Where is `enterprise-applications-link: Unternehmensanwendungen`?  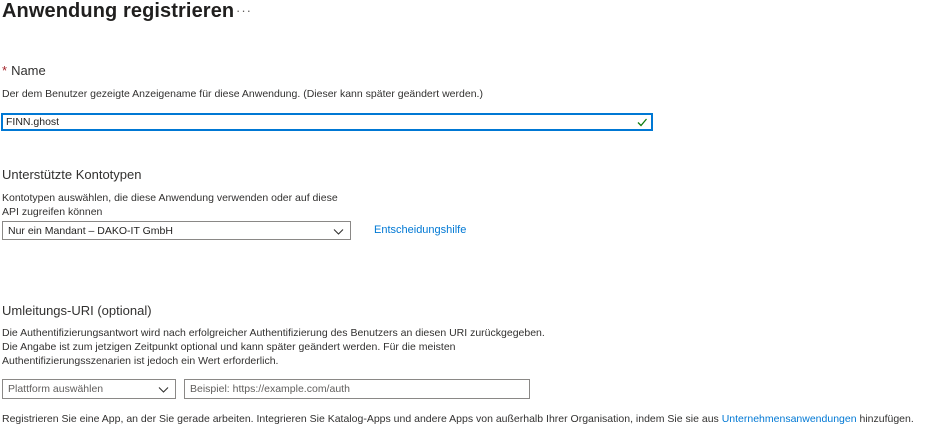
enterprise-applications-link: Unternehmensanwendungen is located at coordinates (789, 419).